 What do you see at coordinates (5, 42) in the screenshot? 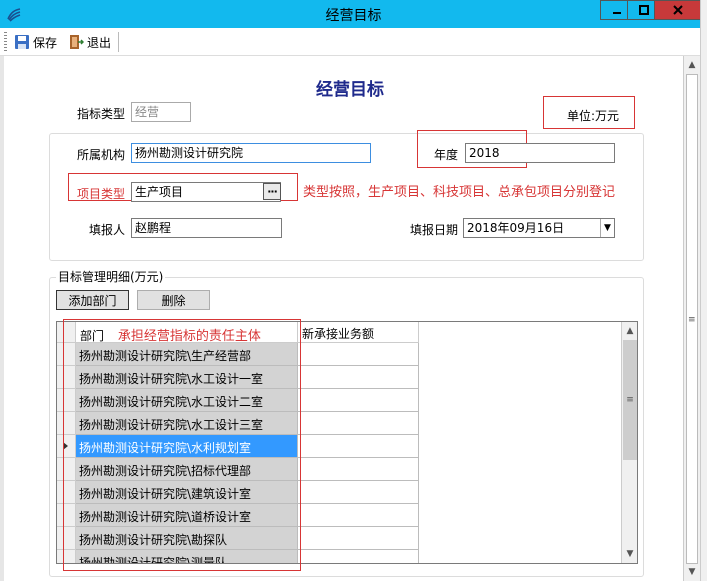
I see `toolbar-grip` at bounding box center [5, 42].